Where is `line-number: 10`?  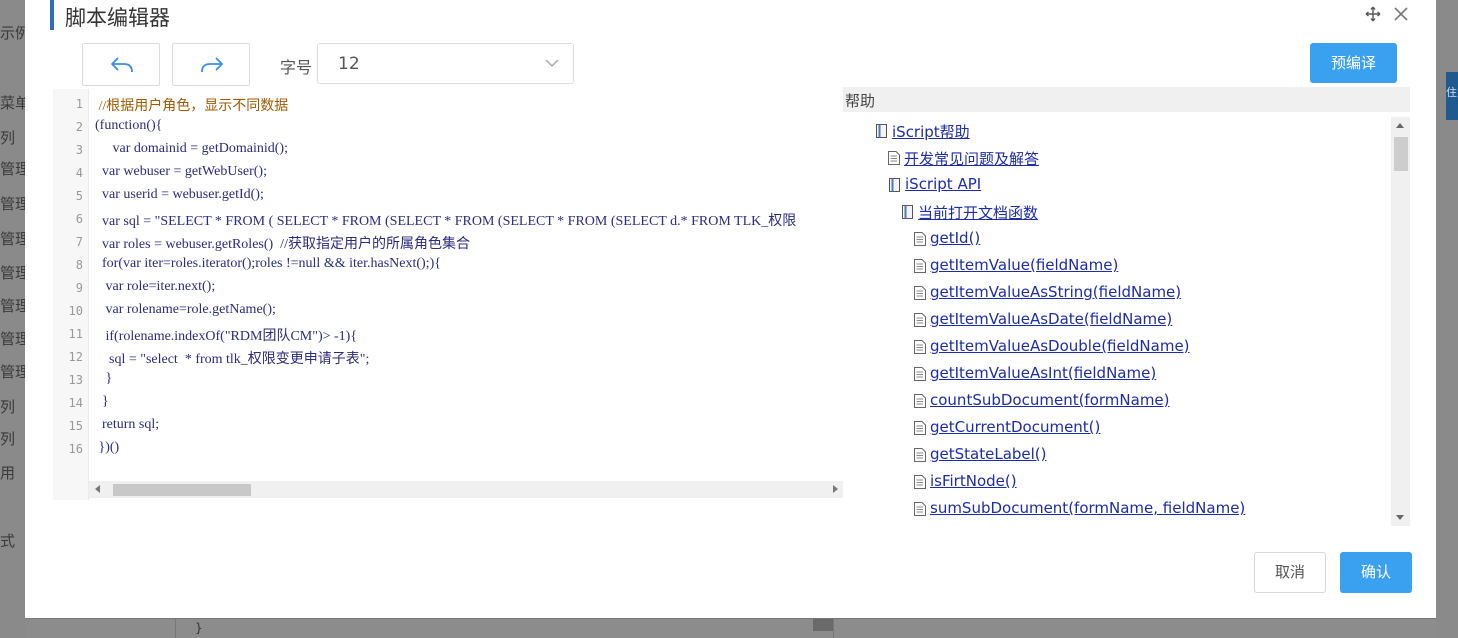 line-number: 10 is located at coordinates (75, 311).